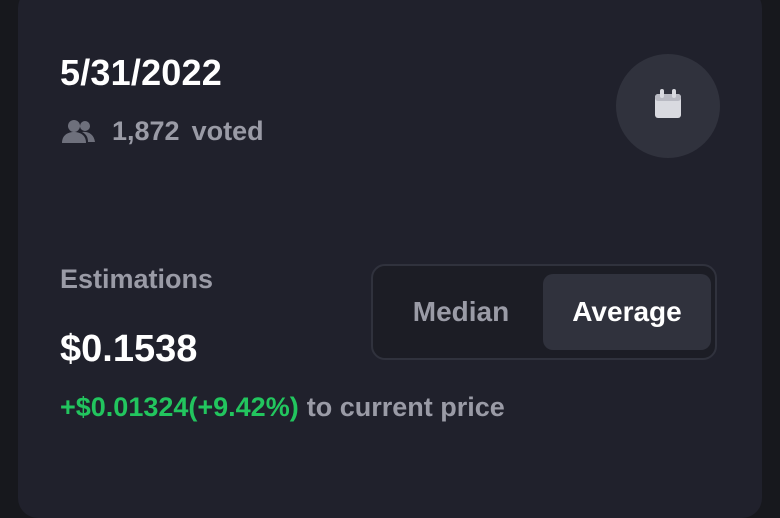 The image size is (780, 518). Describe the element at coordinates (405, 407) in the screenshot. I see `price-diff-suffix: to current price` at that location.